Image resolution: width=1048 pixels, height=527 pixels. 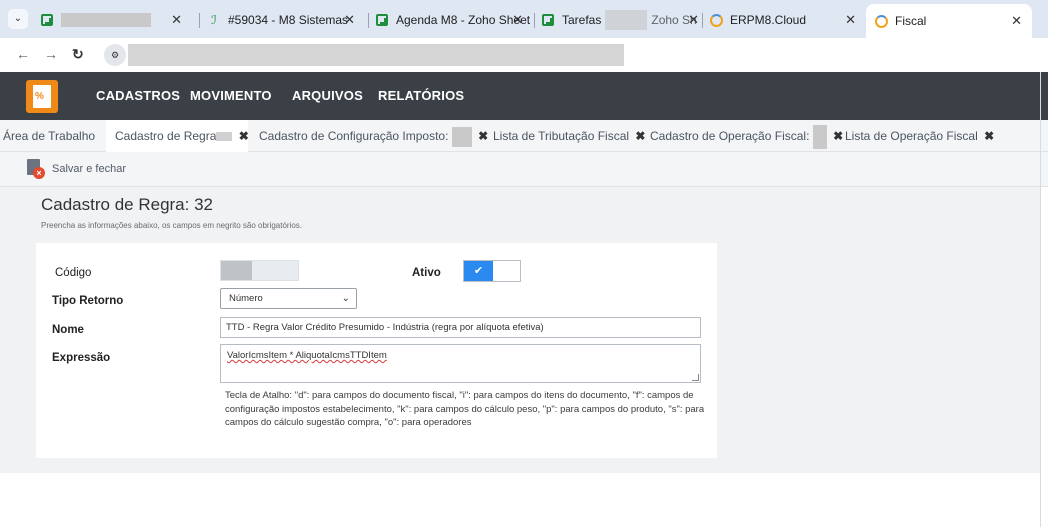 I want to click on tab-title: ERPM8.Cloud, so click(x=768, y=20).